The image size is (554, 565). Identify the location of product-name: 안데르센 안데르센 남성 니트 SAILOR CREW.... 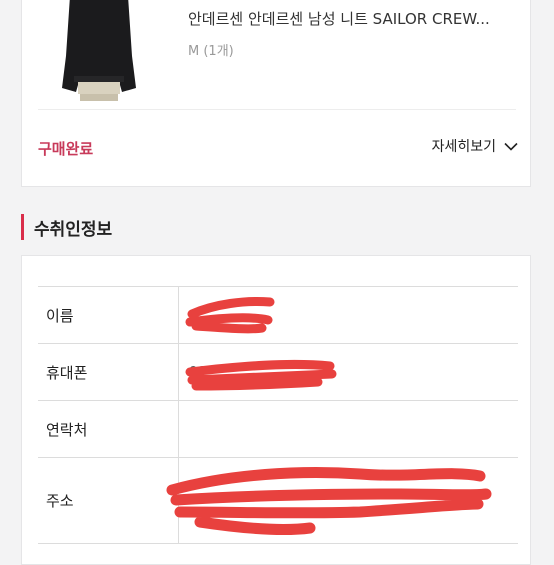
(353, 18).